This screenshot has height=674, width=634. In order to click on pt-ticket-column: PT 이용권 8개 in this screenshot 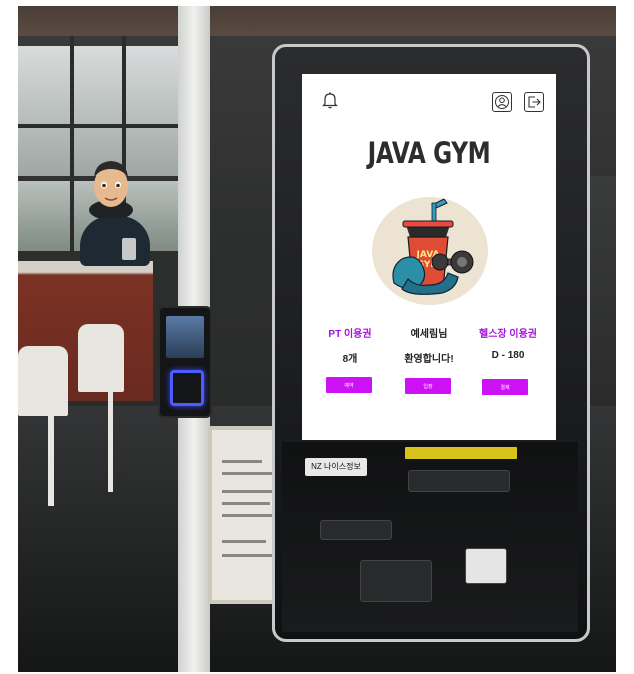, I will do `click(350, 345)`.